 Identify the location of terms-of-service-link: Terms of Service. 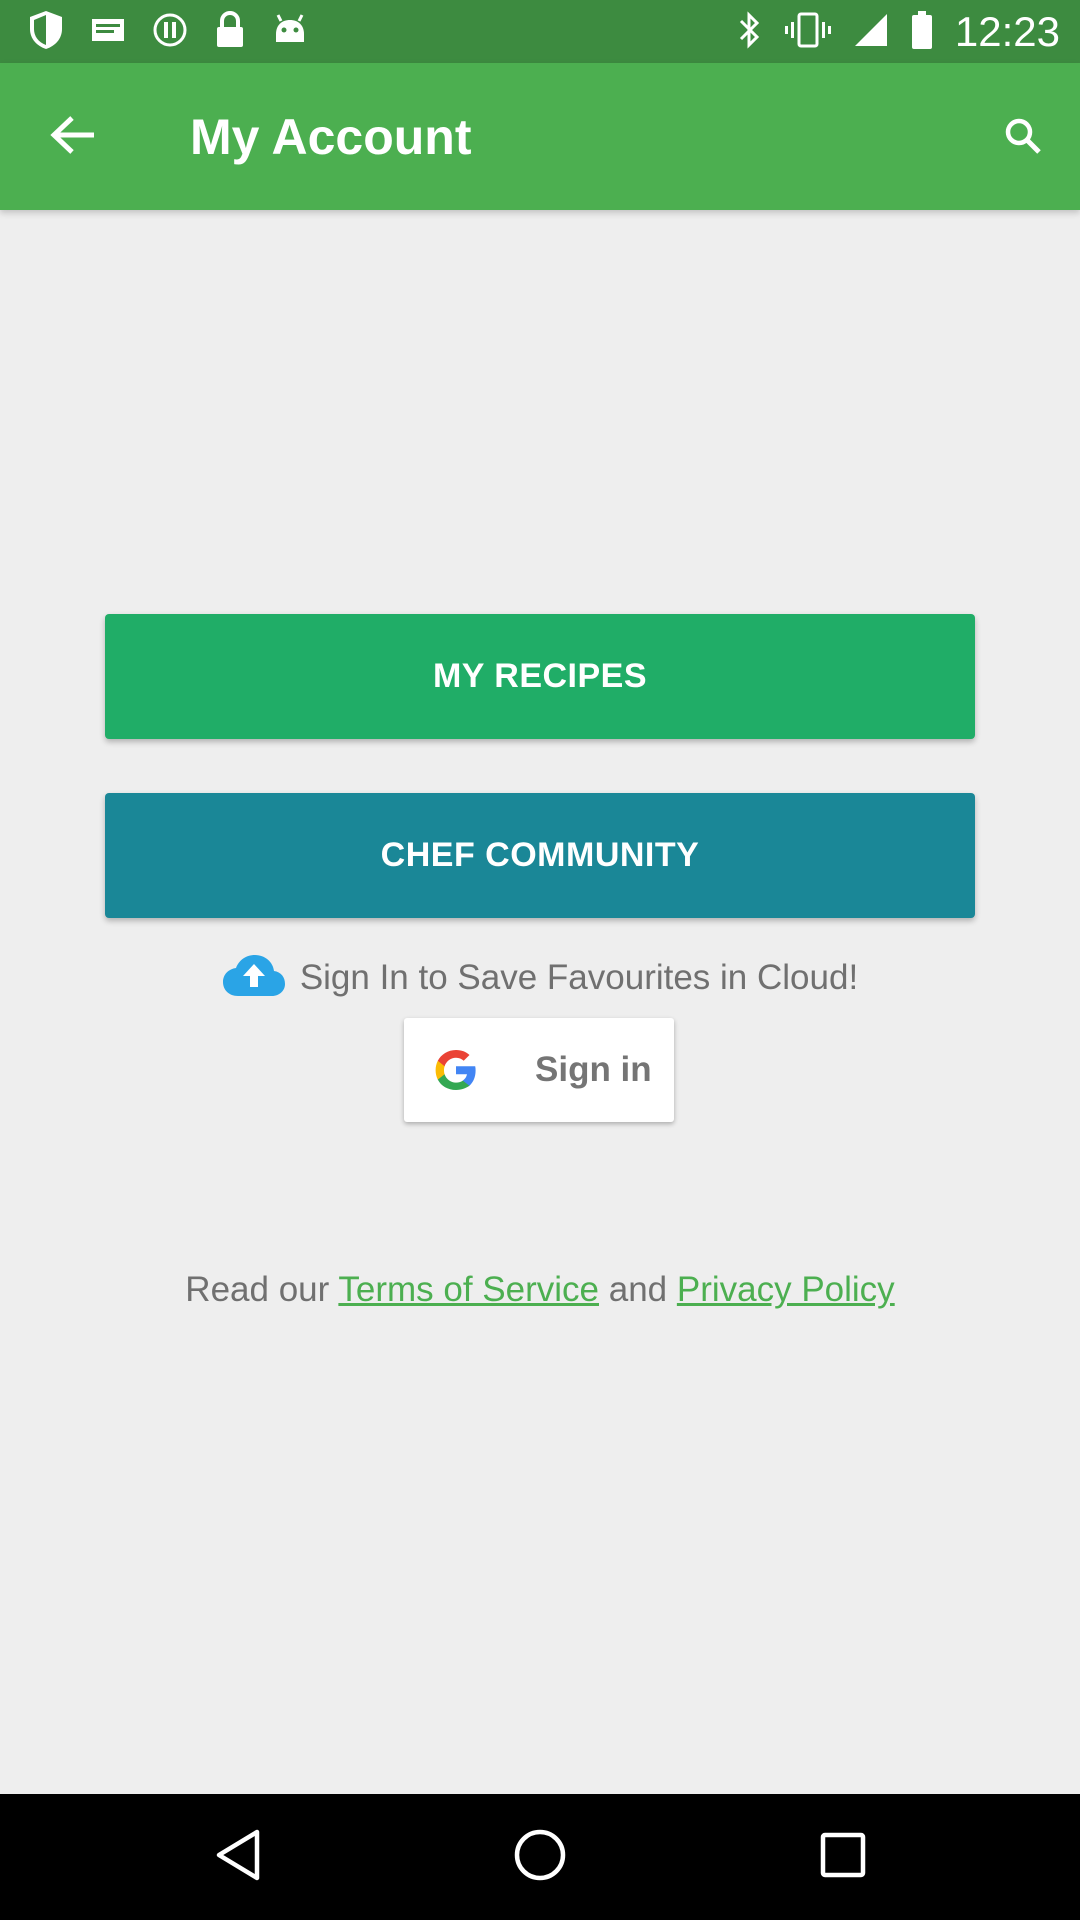
(468, 1289).